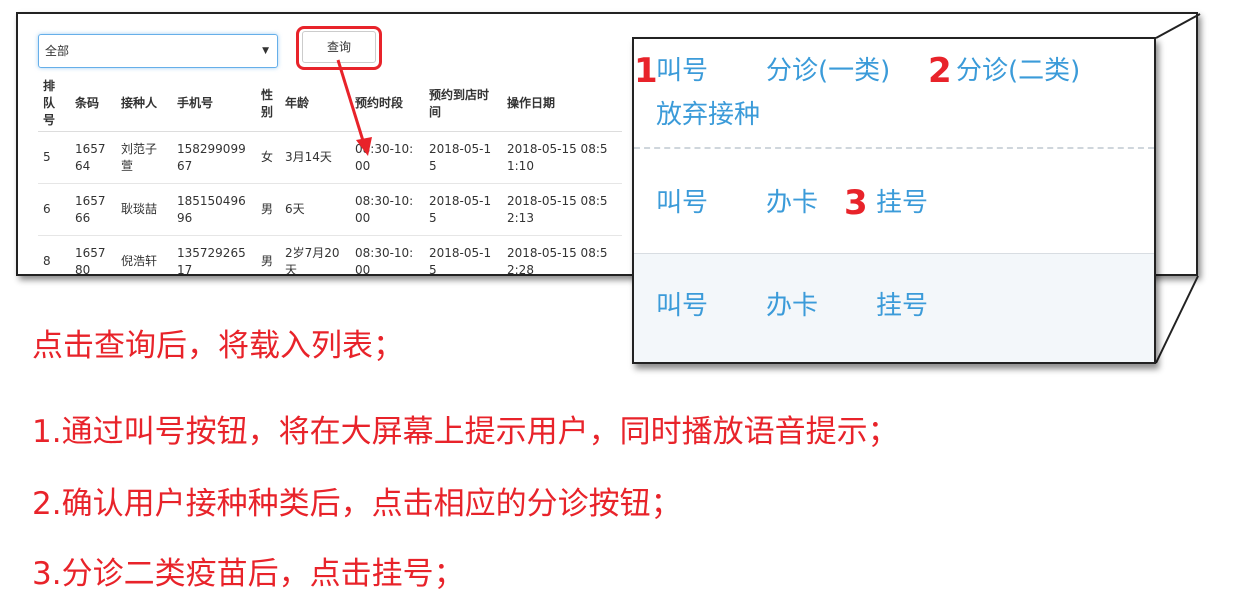  I want to click on query-button: 查询, so click(339, 47).